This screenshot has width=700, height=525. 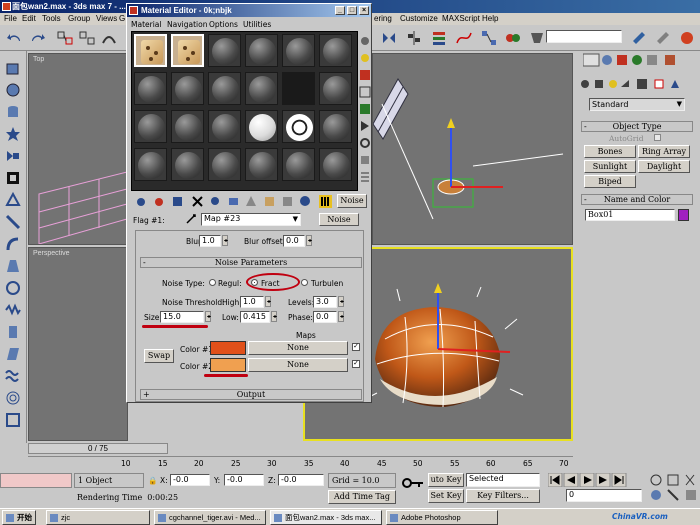 I want to click on show-map-icon, so click(x=269, y=201).